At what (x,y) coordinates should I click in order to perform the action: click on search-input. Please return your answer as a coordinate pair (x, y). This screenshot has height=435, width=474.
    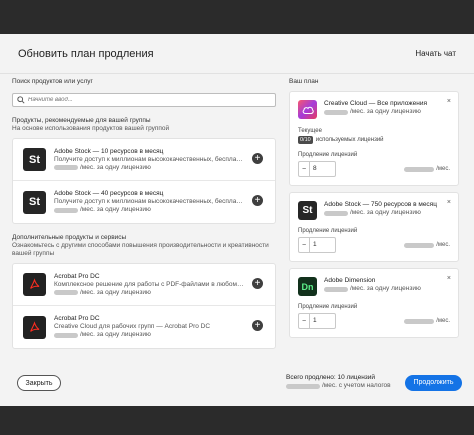
    Looking at the image, I should click on (126, 100).